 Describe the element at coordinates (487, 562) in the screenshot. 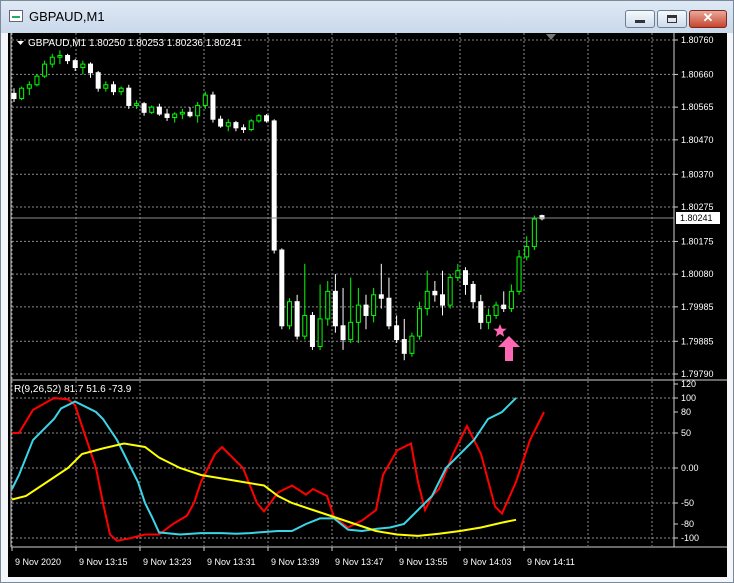

I see `time-label: 9 Nov 14:03` at that location.